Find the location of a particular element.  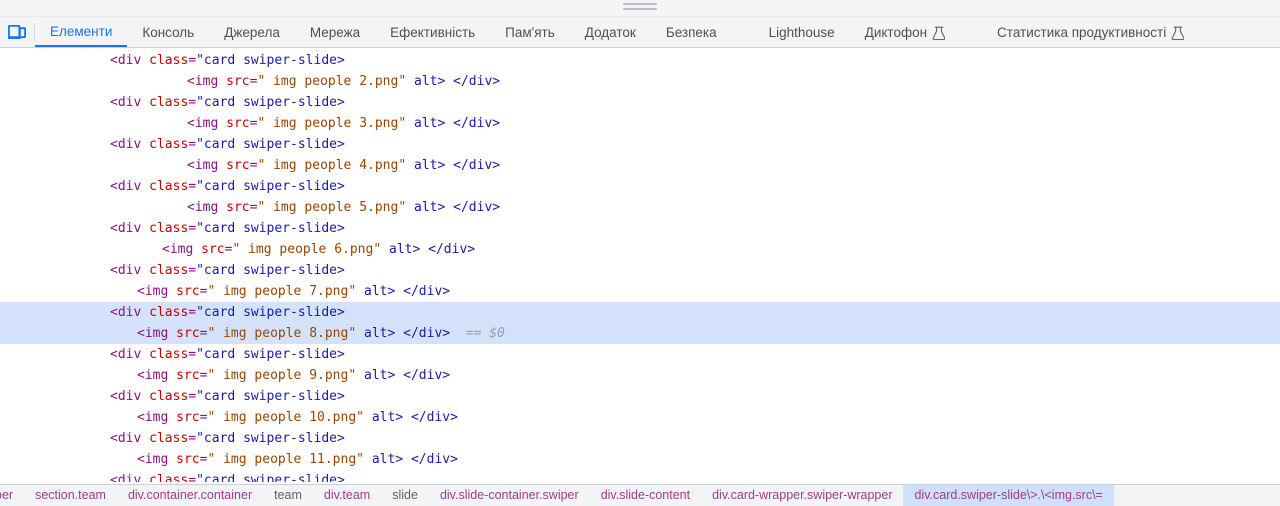

tab-3: Мережа is located at coordinates (335, 32).